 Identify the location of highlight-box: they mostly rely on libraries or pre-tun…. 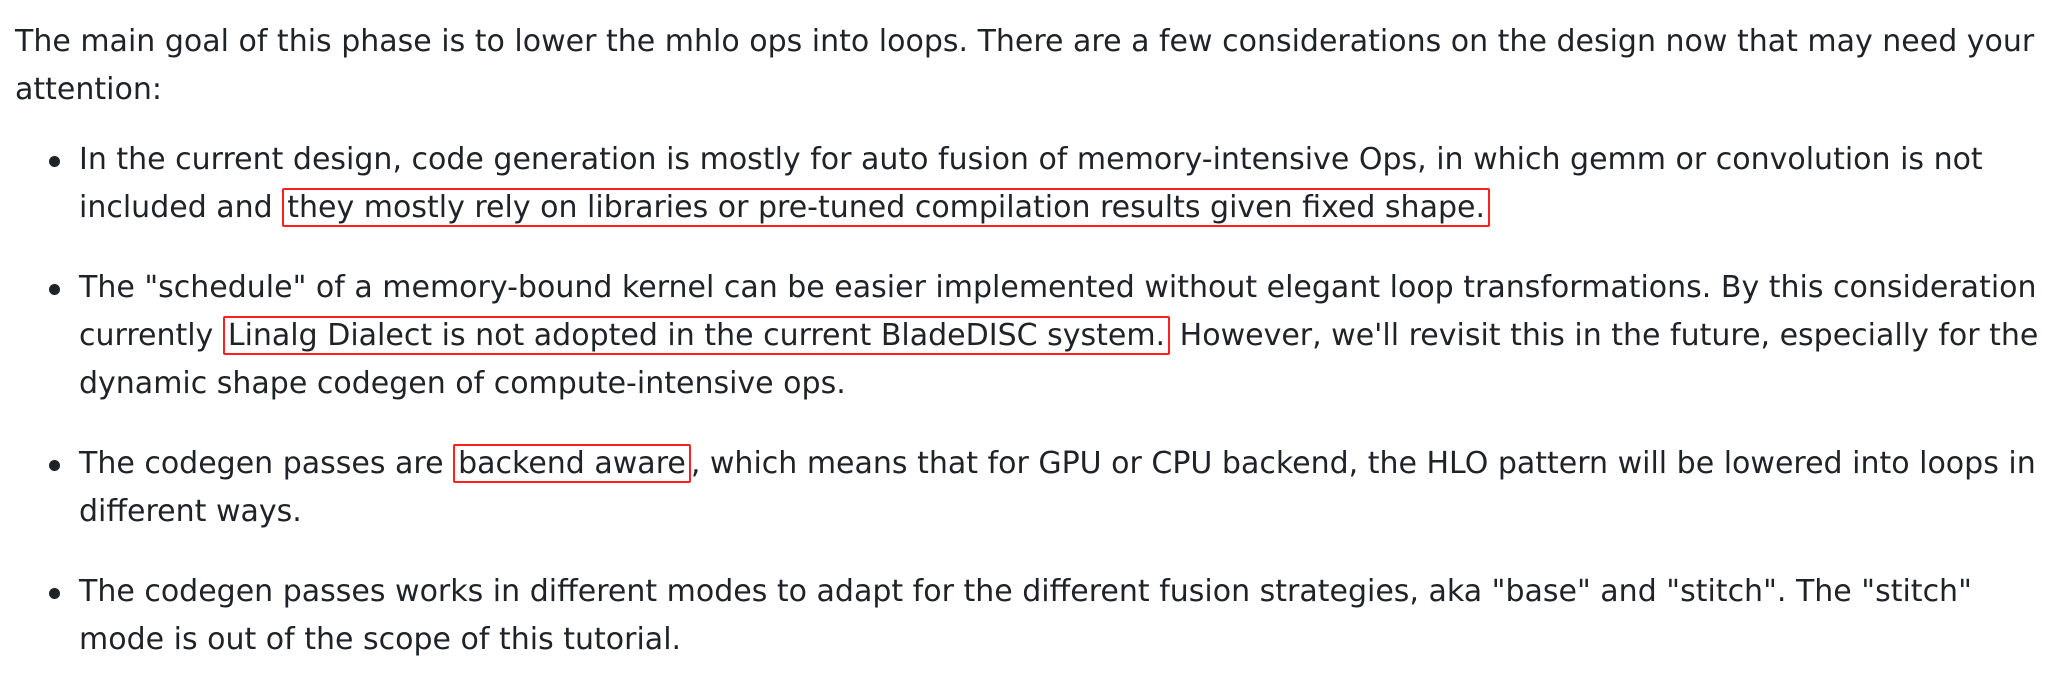
(886, 207).